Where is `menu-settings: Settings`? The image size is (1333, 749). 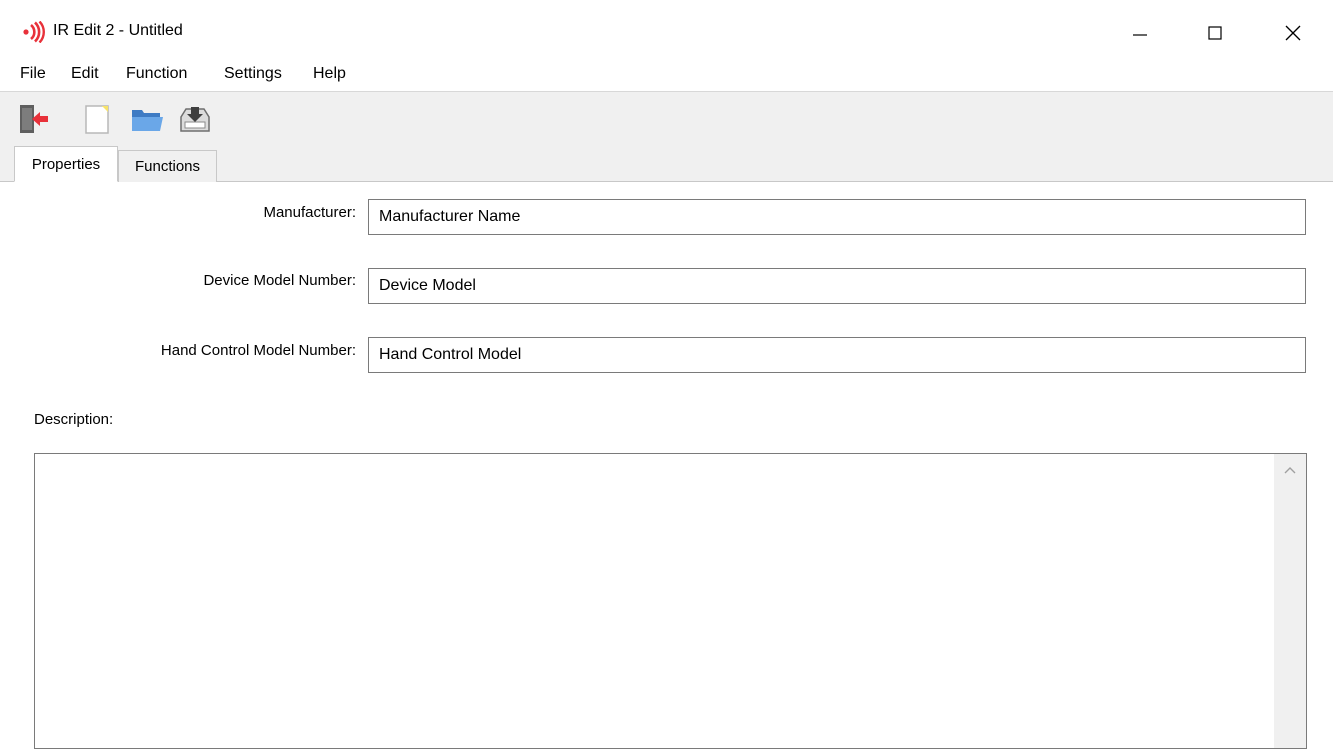
menu-settings: Settings is located at coordinates (253, 74).